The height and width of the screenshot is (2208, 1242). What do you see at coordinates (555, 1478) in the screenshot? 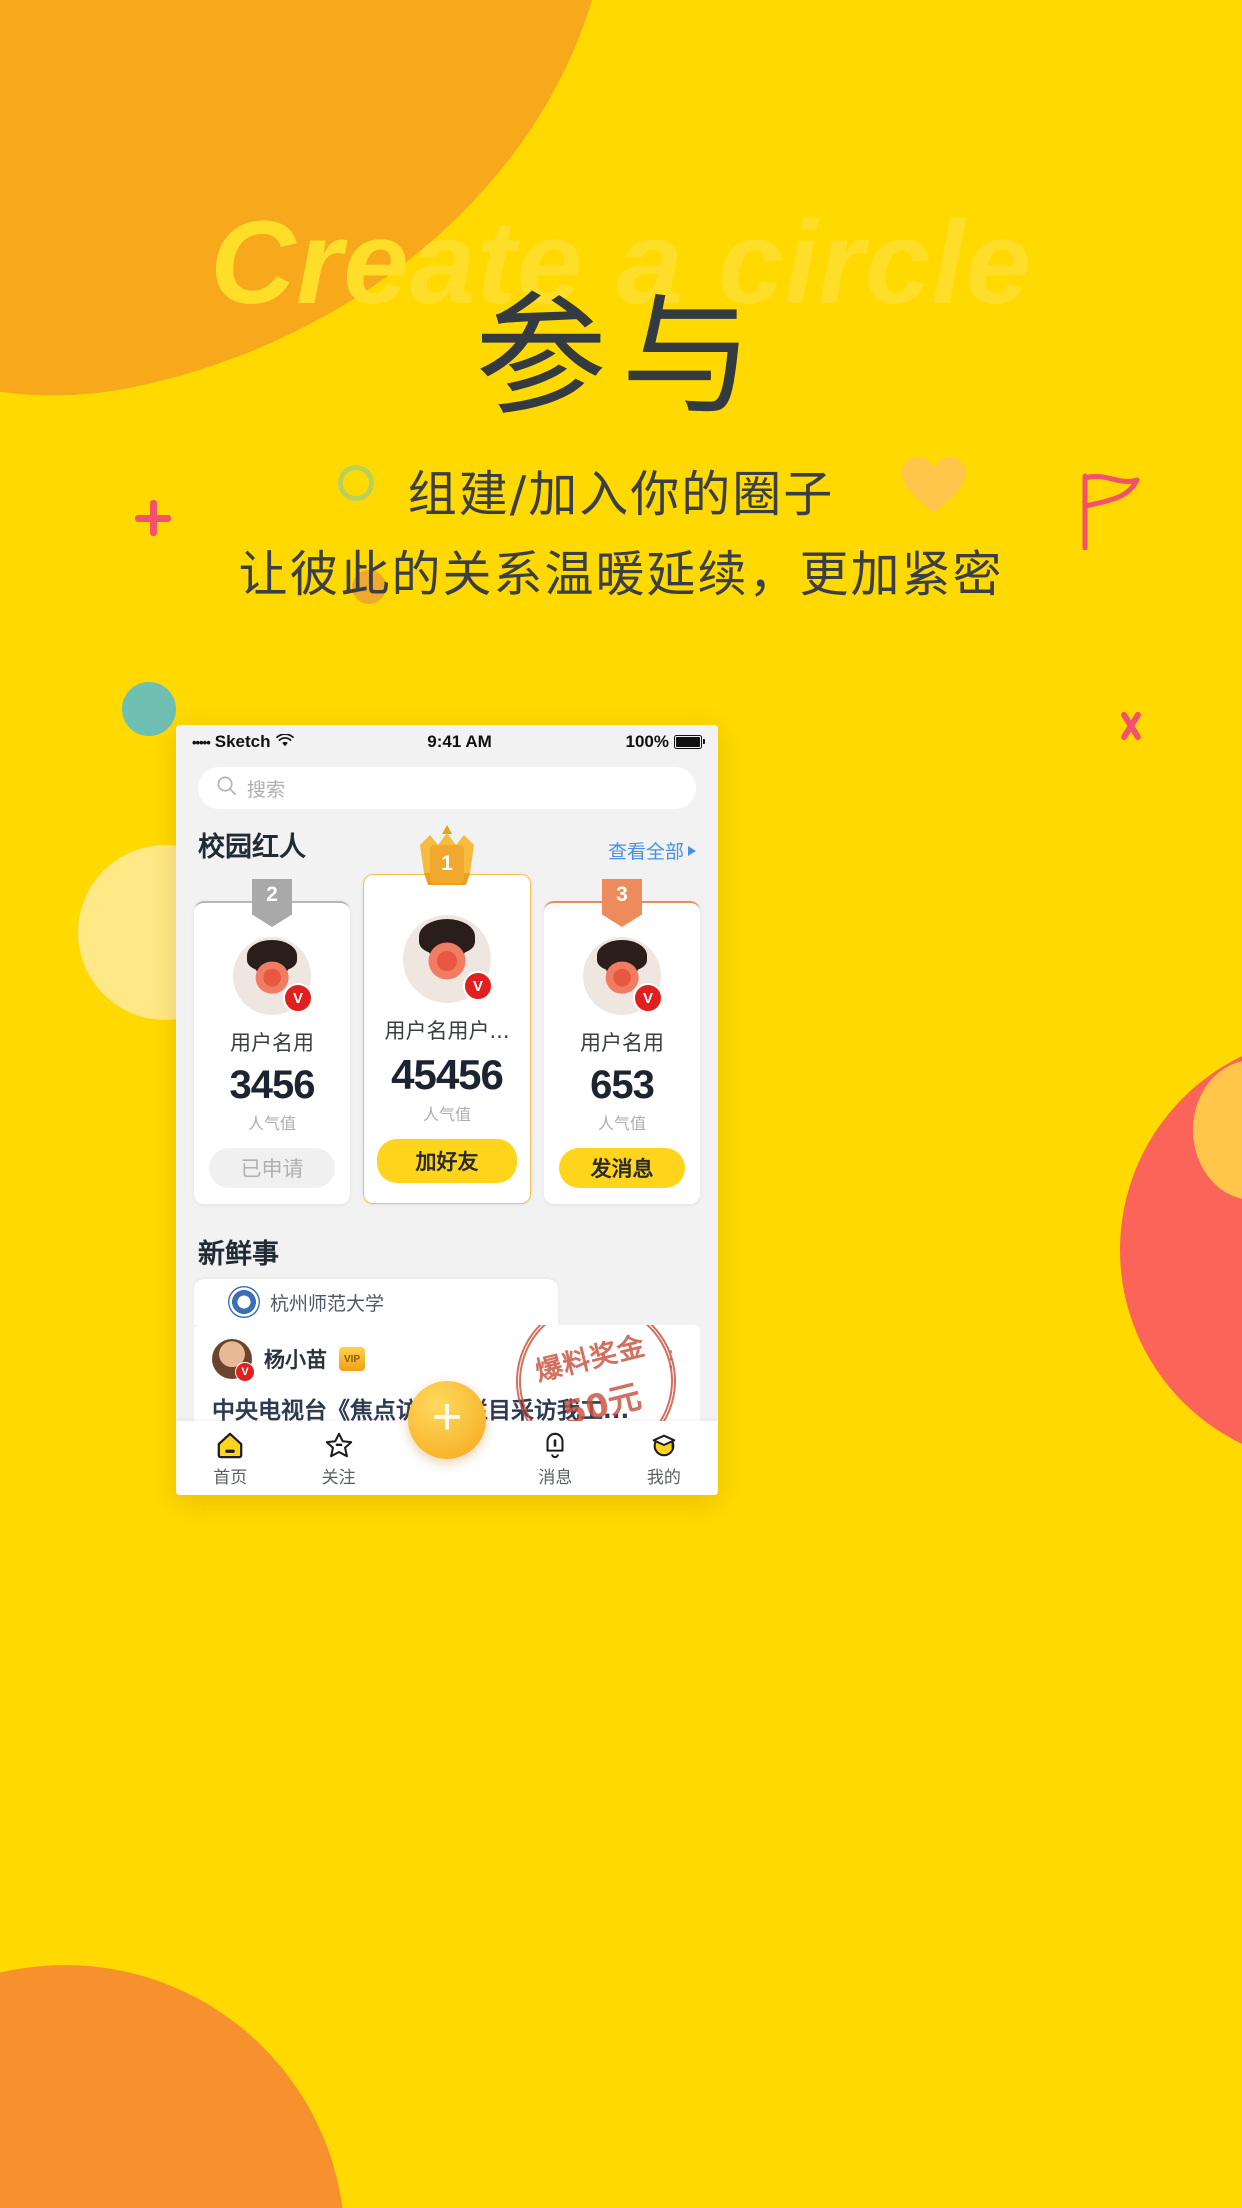
I see `tab-message-label: 消息` at bounding box center [555, 1478].